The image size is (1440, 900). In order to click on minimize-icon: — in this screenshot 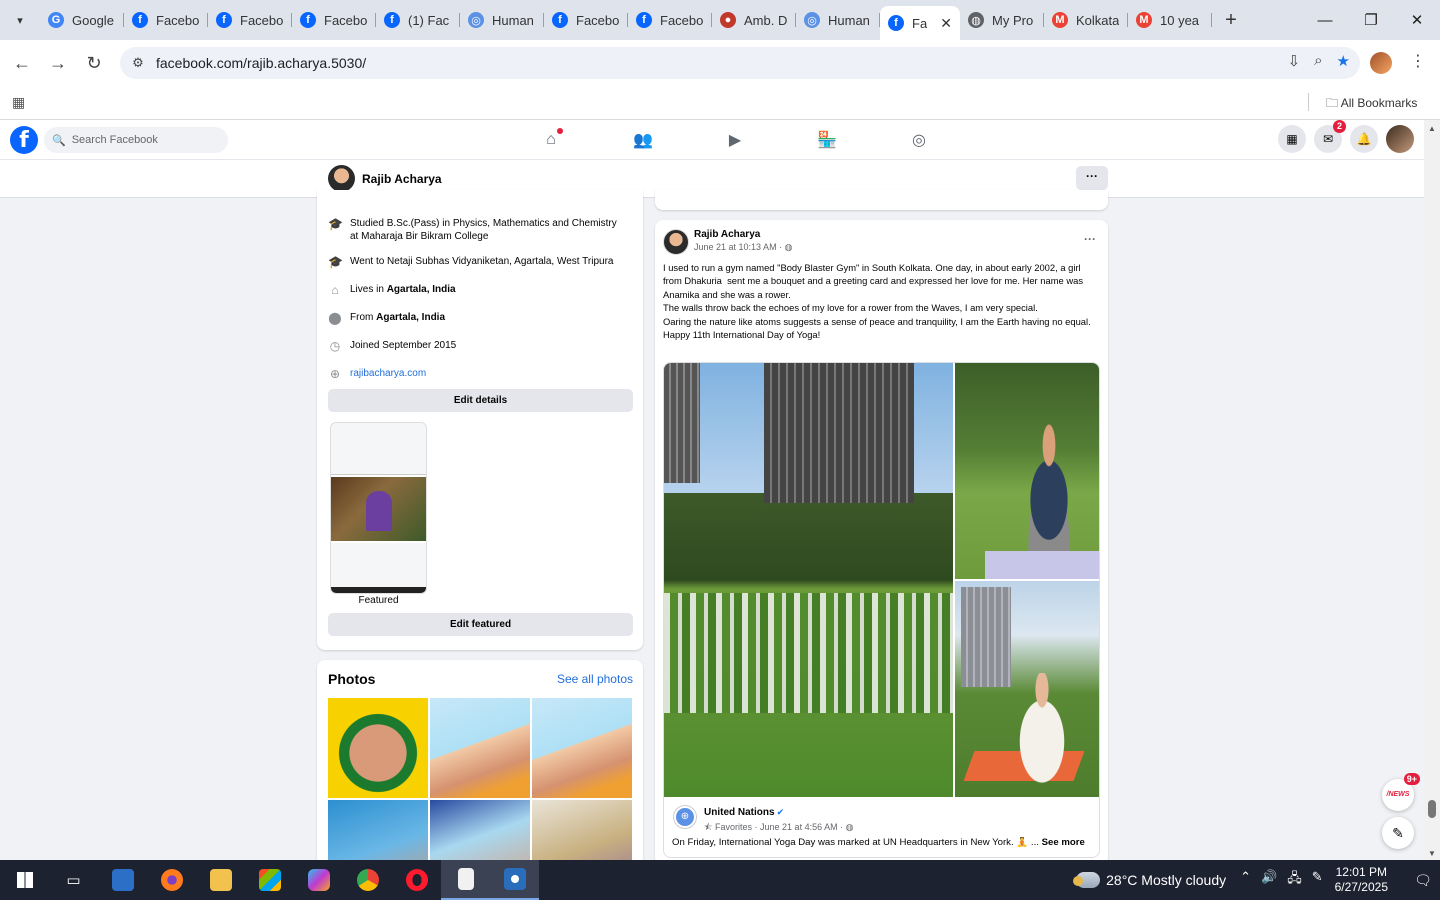, I will do `click(1325, 20)`.